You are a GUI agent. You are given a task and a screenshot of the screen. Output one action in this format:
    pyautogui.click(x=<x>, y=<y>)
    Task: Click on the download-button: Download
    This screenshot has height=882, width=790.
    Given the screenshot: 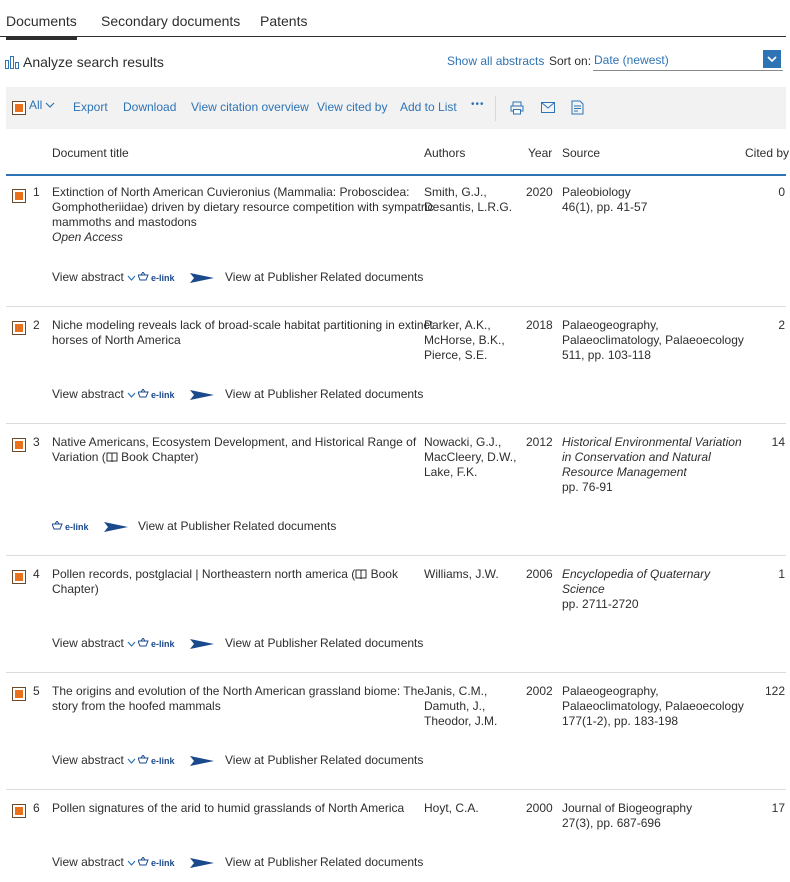 What is the action you would take?
    pyautogui.click(x=149, y=107)
    